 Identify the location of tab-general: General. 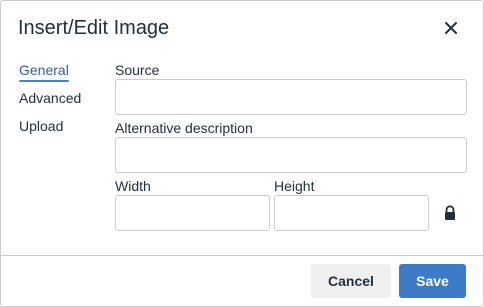
(44, 71).